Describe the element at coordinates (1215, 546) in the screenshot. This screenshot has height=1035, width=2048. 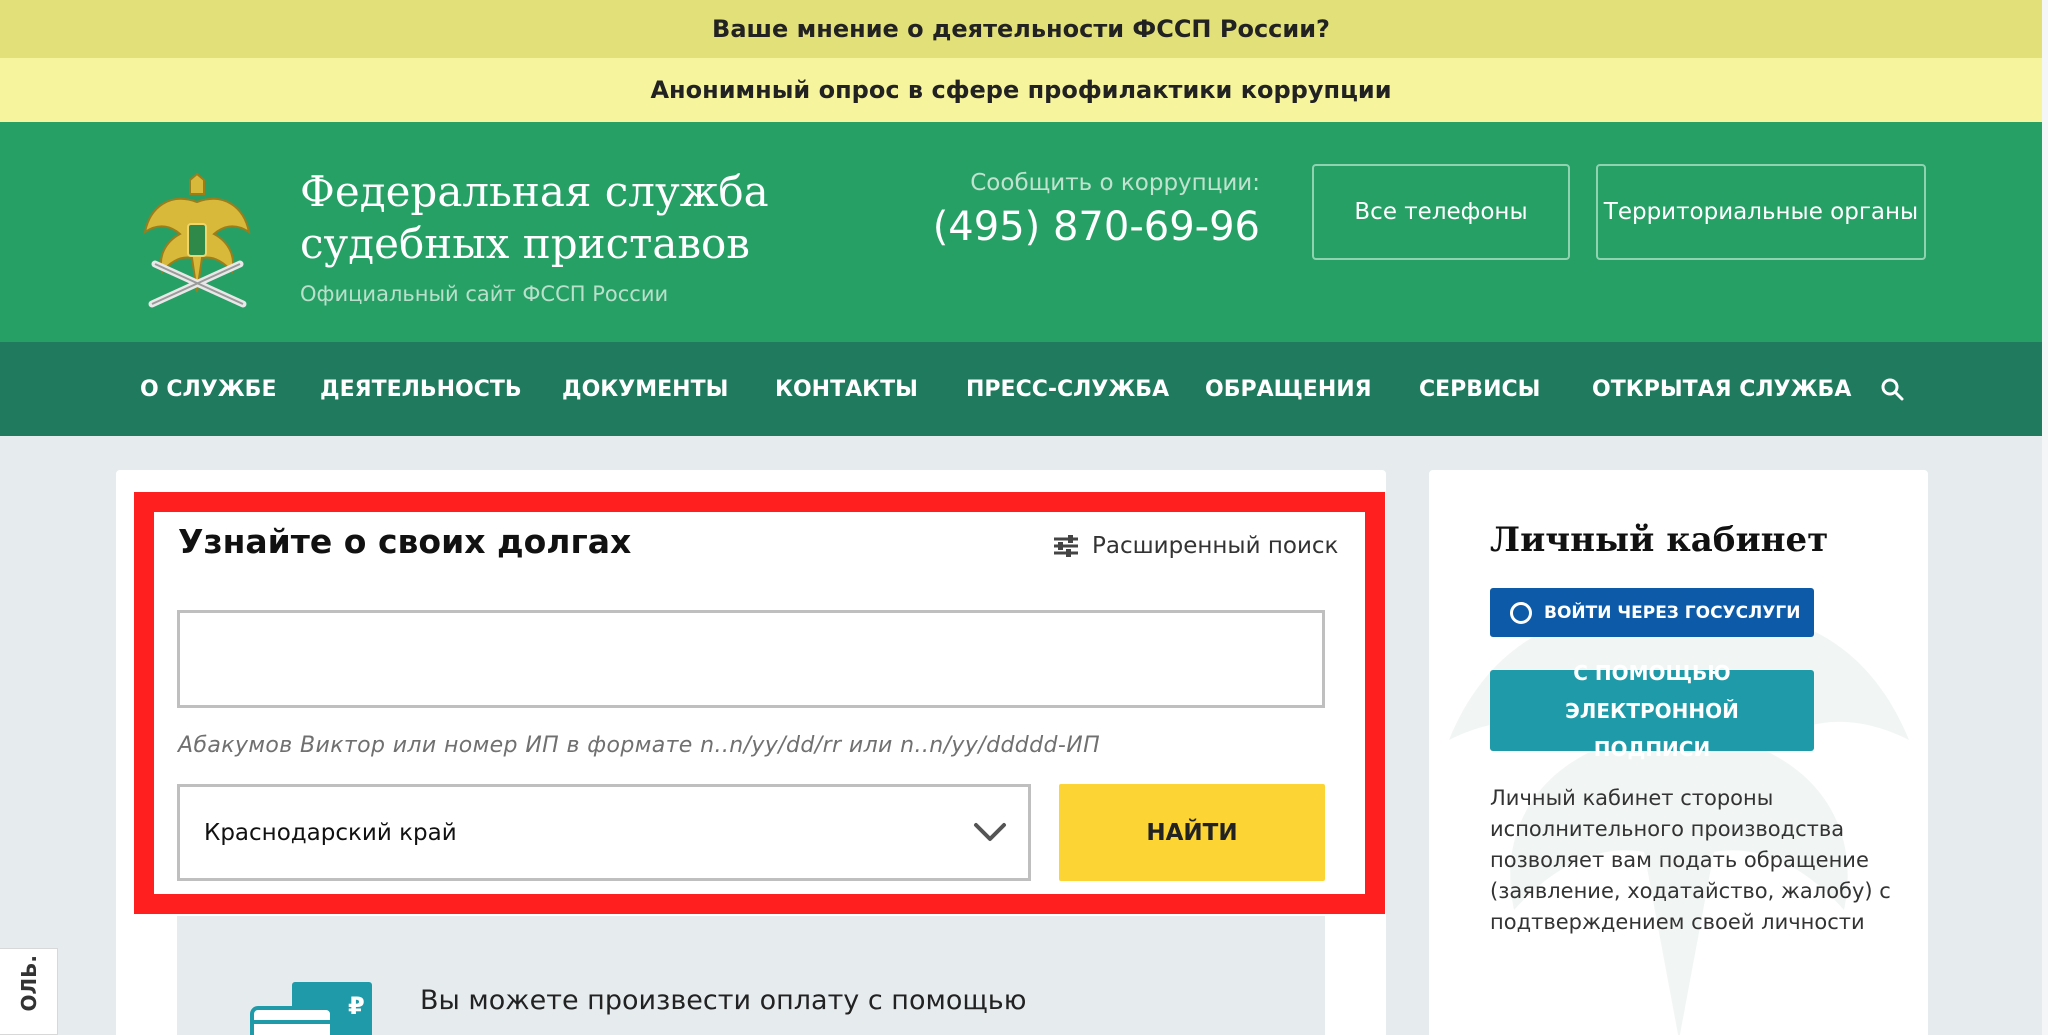
I see `advanced-search-label: Расширенный поиск` at that location.